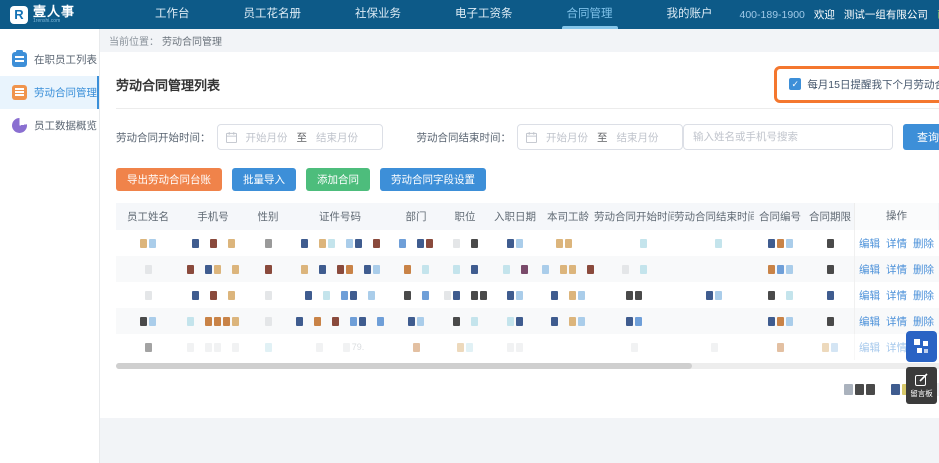 The image size is (939, 463). What do you see at coordinates (299, 137) in the screenshot?
I see `contract-start-range-picker: 开始月份 至 结束月份` at bounding box center [299, 137].